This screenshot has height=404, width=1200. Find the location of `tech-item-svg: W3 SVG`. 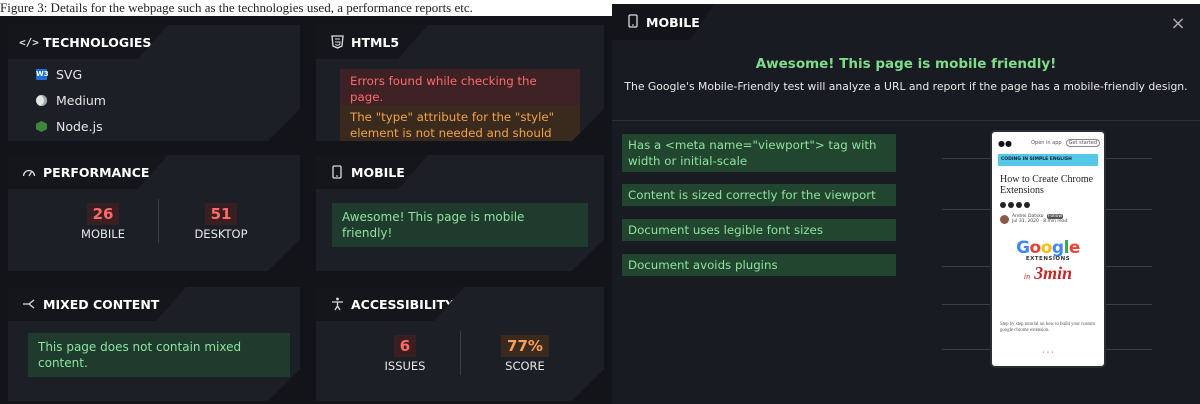

tech-item-svg: W3 SVG is located at coordinates (59, 74).